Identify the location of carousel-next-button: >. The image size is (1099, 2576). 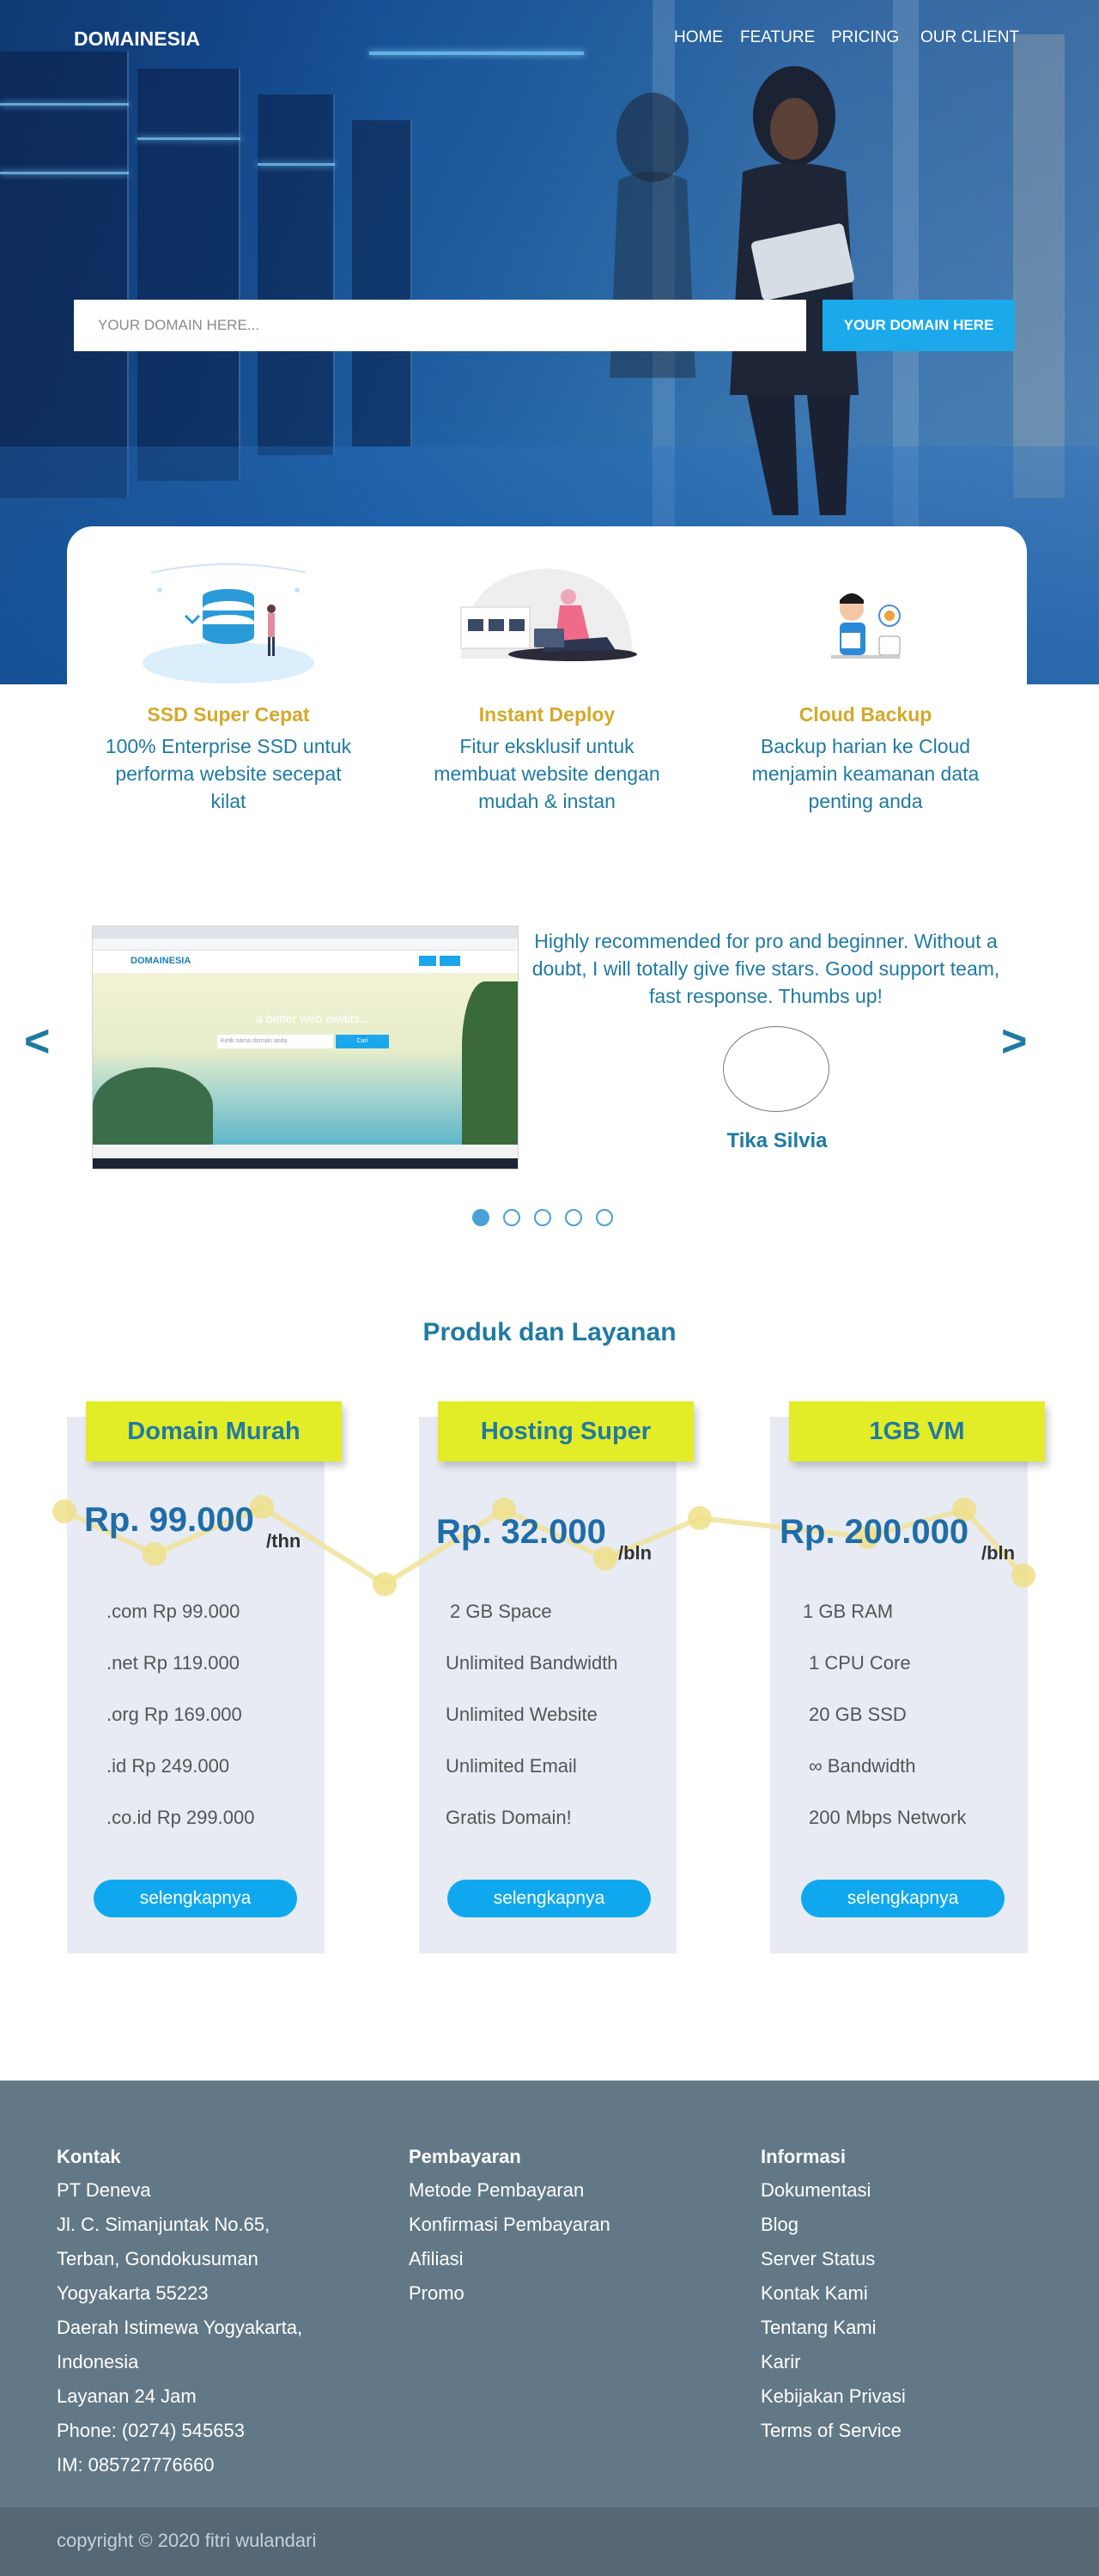
(1014, 1041).